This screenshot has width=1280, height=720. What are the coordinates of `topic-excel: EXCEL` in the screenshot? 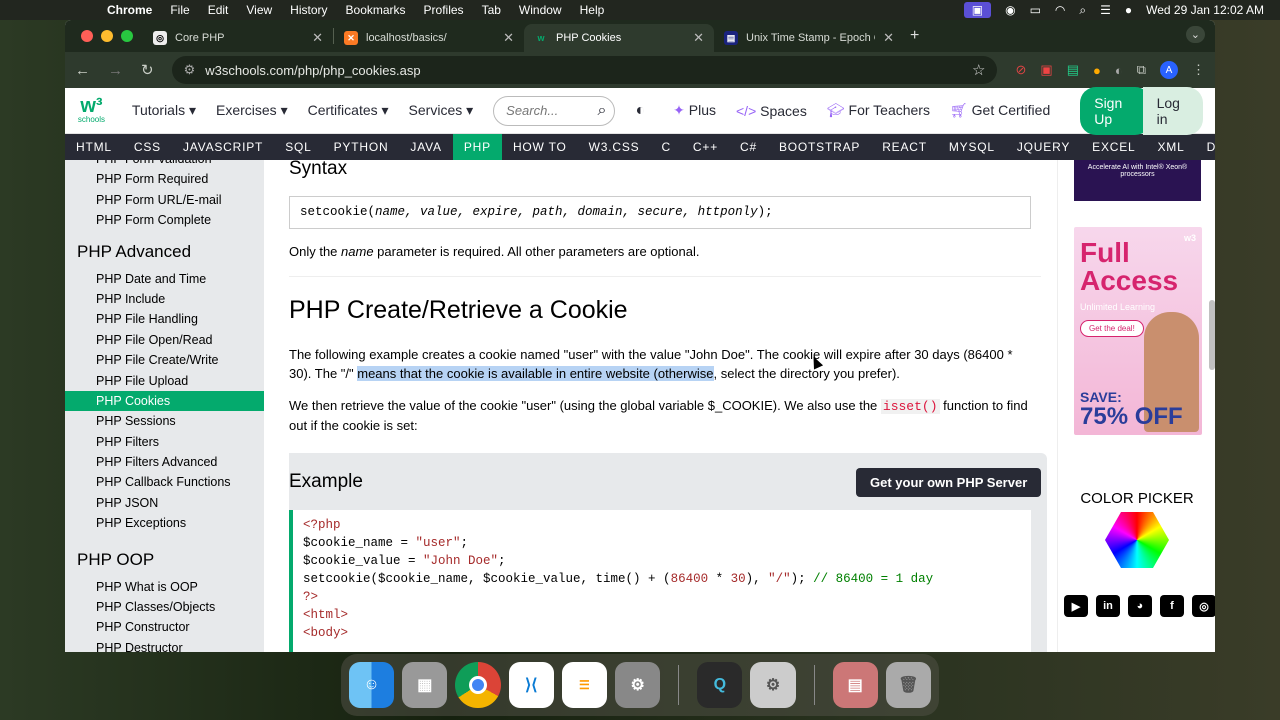 It's located at (1113, 147).